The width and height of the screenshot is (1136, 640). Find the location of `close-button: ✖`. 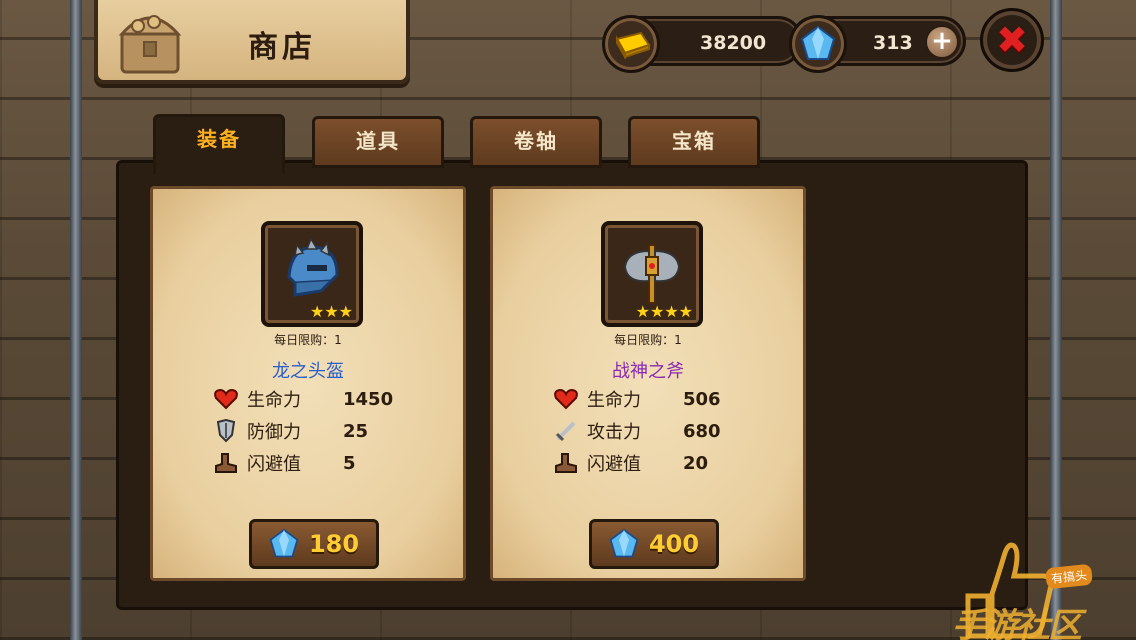

close-button: ✖ is located at coordinates (1012, 40).